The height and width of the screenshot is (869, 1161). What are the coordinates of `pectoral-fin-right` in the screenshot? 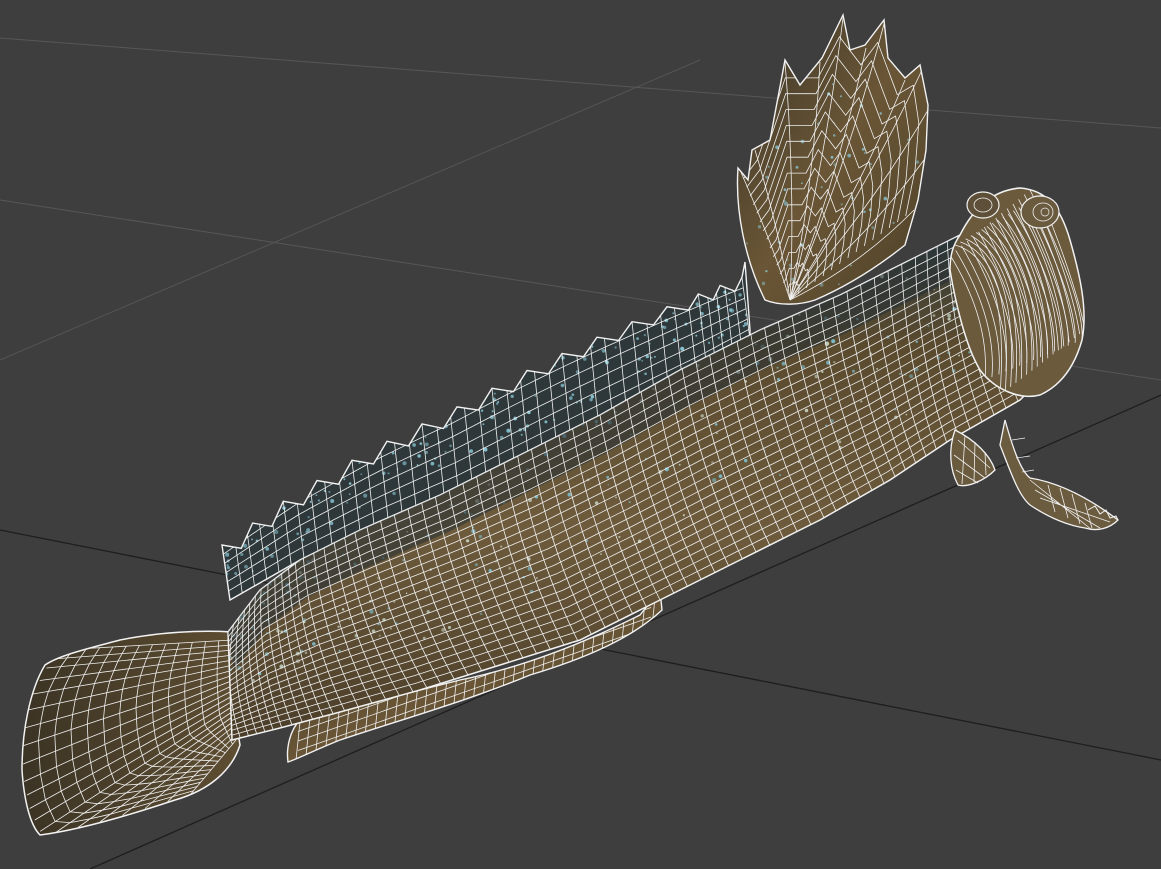 It's located at (1059, 475).